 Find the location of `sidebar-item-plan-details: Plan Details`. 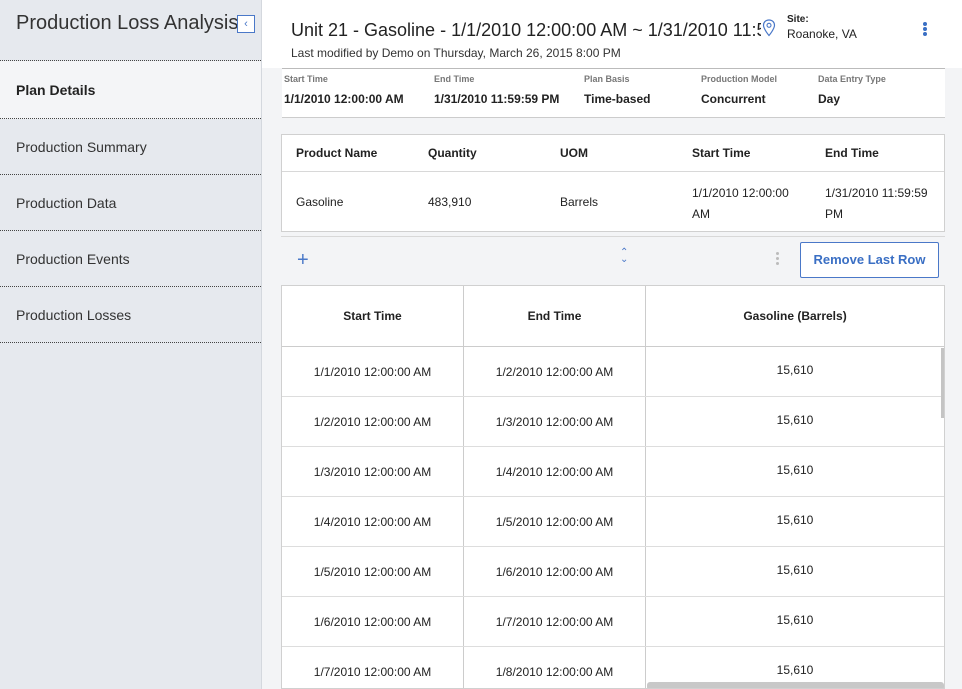

sidebar-item-plan-details: Plan Details is located at coordinates (130, 90).